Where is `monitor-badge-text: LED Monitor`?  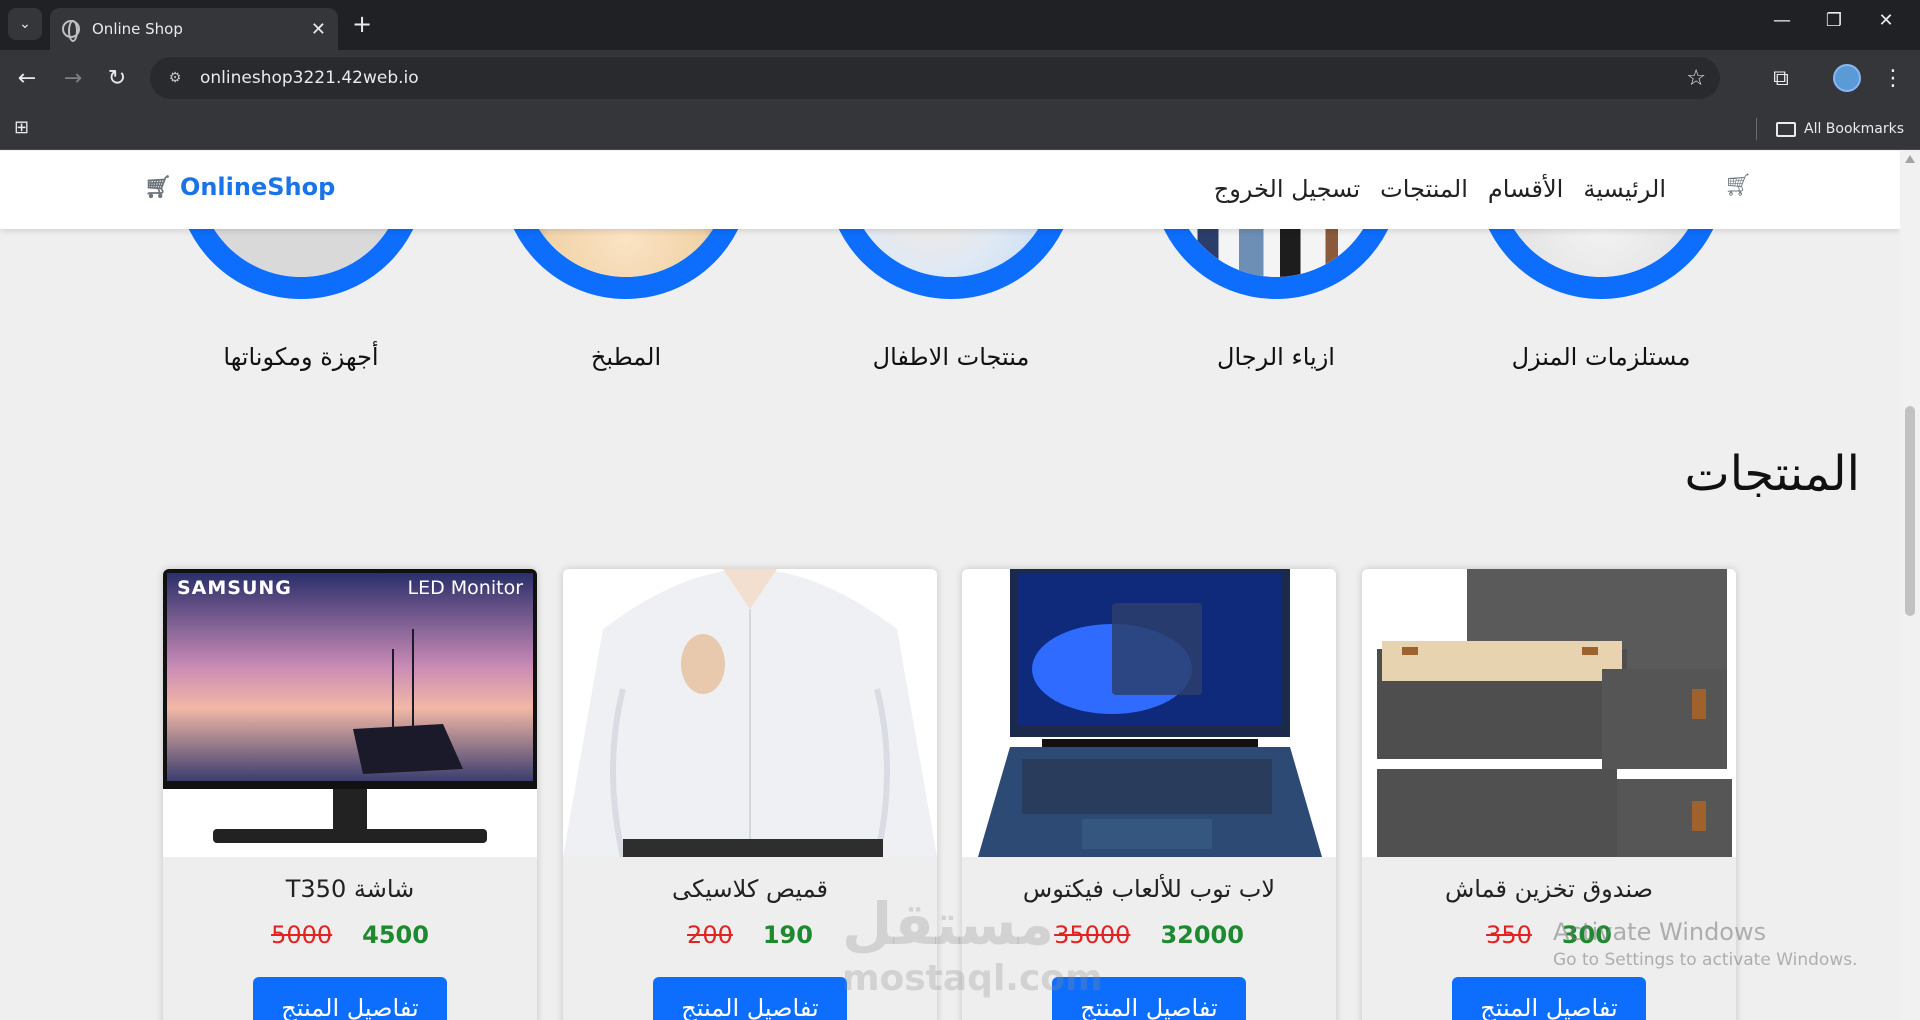
monitor-badge-text: LED Monitor is located at coordinates (465, 588).